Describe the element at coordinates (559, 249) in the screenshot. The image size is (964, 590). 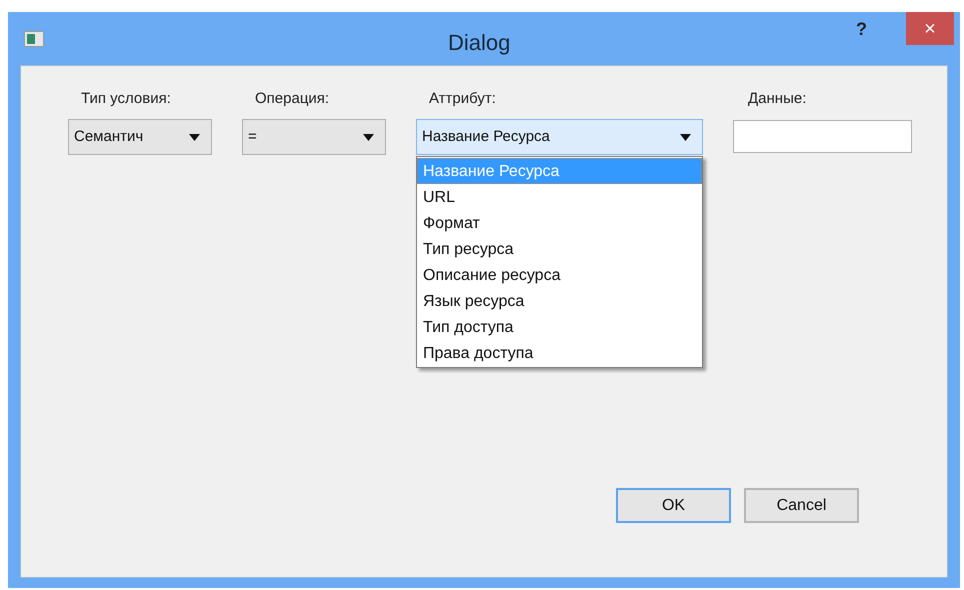
I see `dropdown-option: Тип ресурса` at that location.